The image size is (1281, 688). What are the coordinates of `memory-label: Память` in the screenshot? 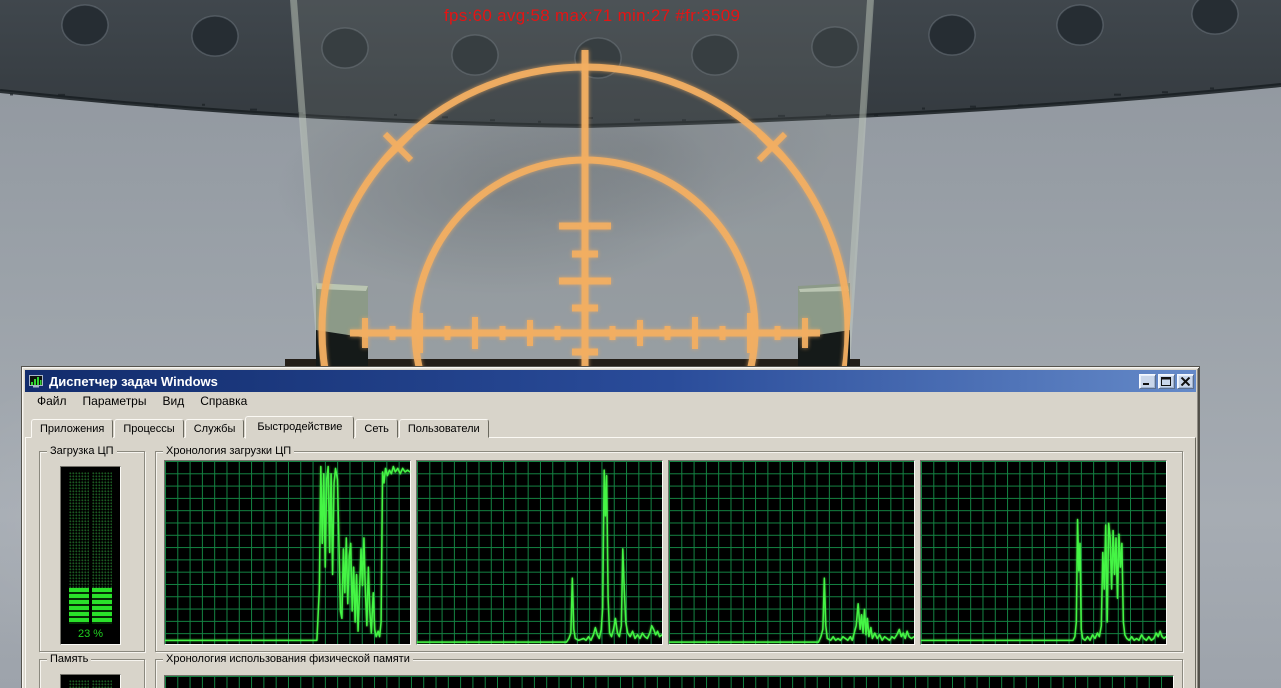 It's located at (69, 659).